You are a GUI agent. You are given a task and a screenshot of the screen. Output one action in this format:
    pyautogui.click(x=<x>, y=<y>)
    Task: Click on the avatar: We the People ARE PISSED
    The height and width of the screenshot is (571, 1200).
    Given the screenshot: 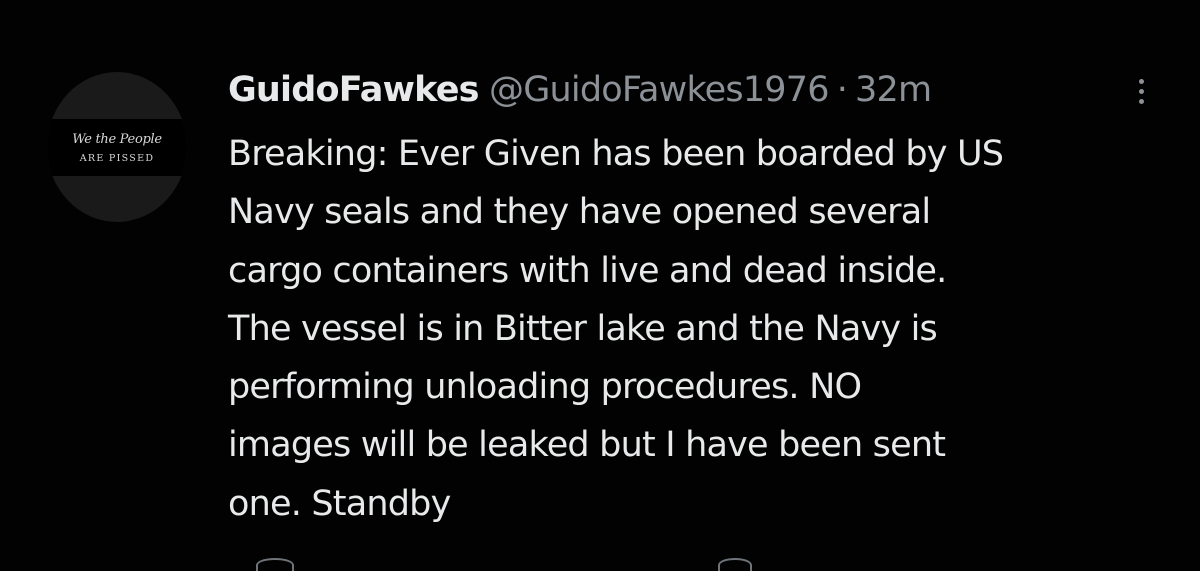 What is the action you would take?
    pyautogui.click(x=117, y=147)
    